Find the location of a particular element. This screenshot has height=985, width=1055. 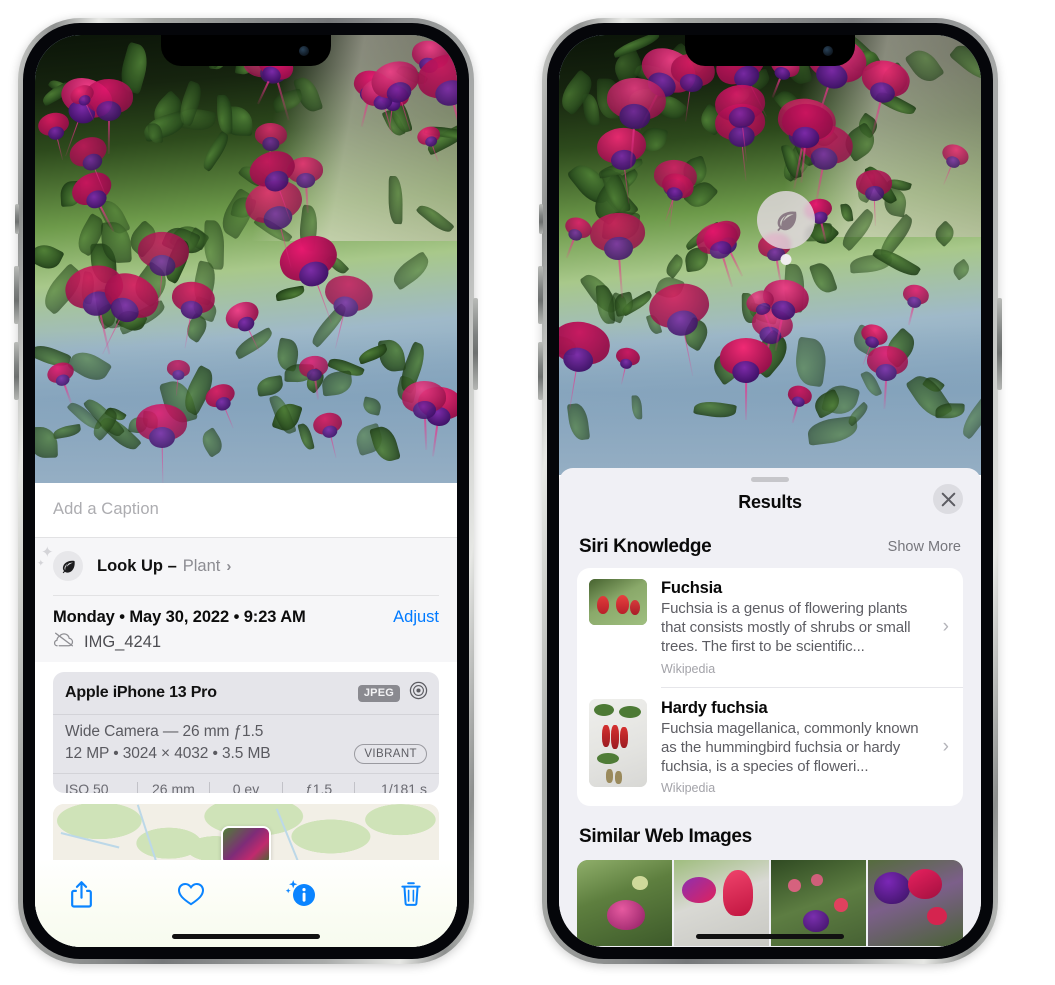

date-row: Monday • May 30, 2022 • 9:23 AM Adjust is located at coordinates (246, 617).